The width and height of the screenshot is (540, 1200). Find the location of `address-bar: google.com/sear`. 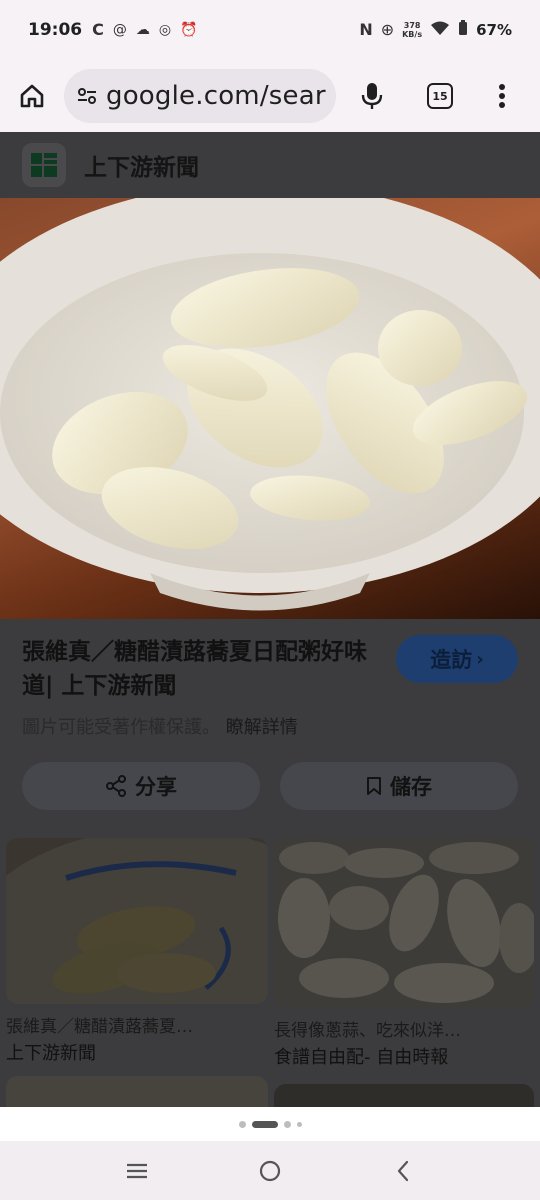

address-bar: google.com/sear is located at coordinates (200, 96).